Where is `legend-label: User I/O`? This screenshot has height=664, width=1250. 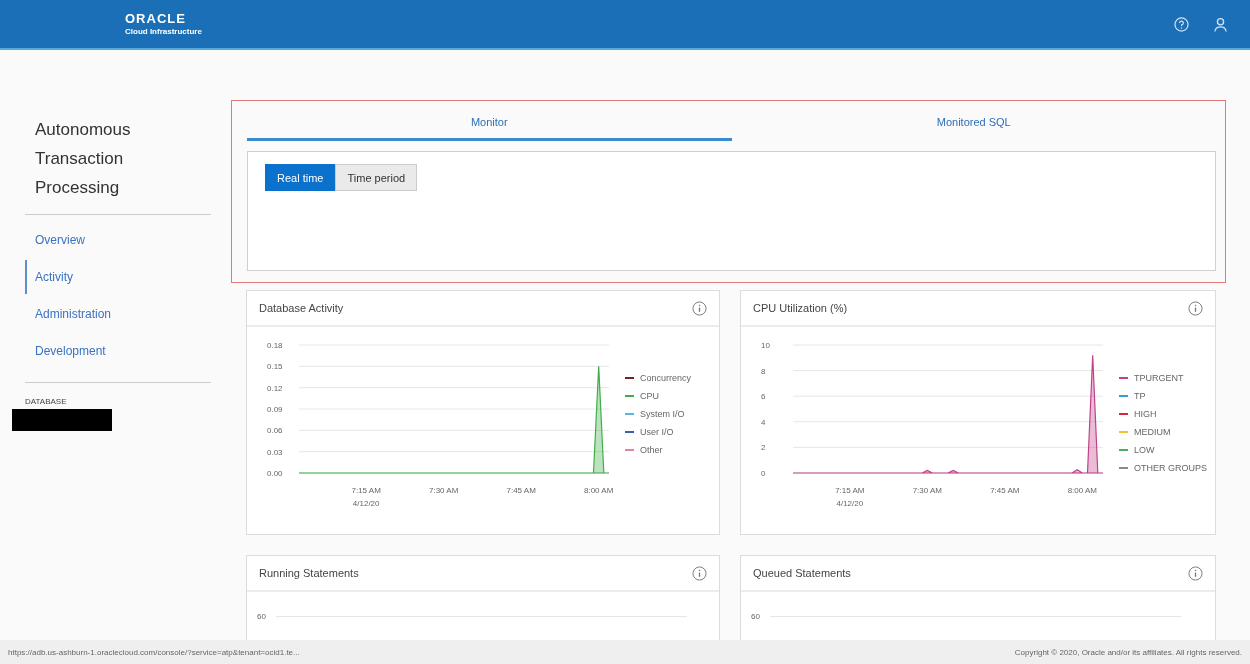
legend-label: User I/O is located at coordinates (657, 432).